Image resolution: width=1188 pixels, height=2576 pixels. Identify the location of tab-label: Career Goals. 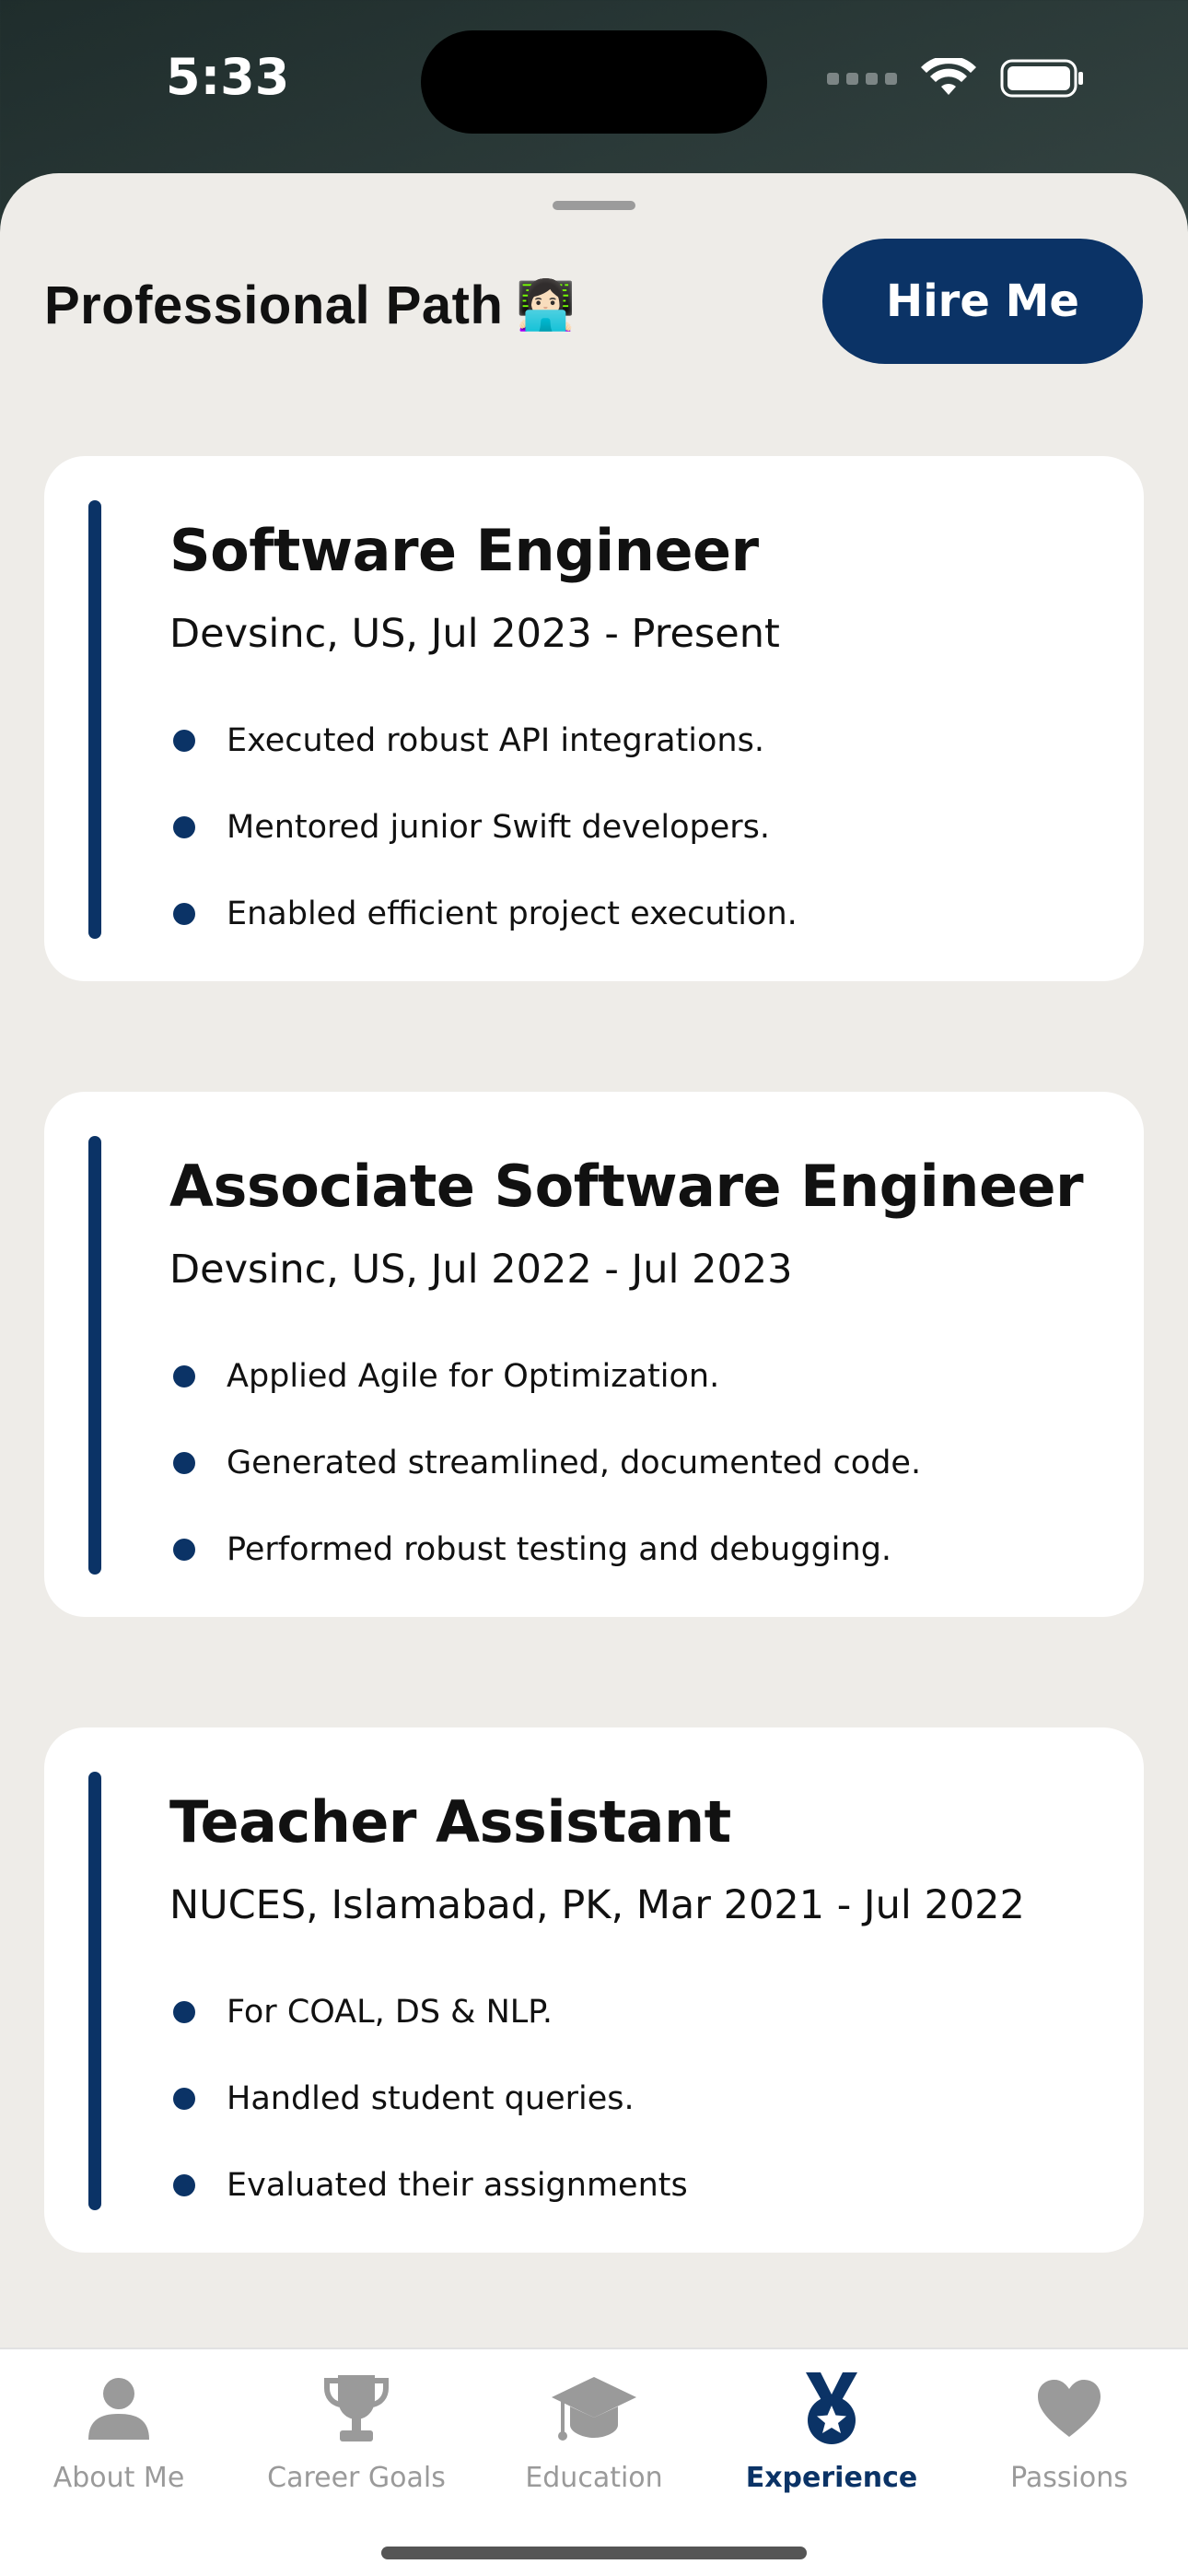
(356, 2478).